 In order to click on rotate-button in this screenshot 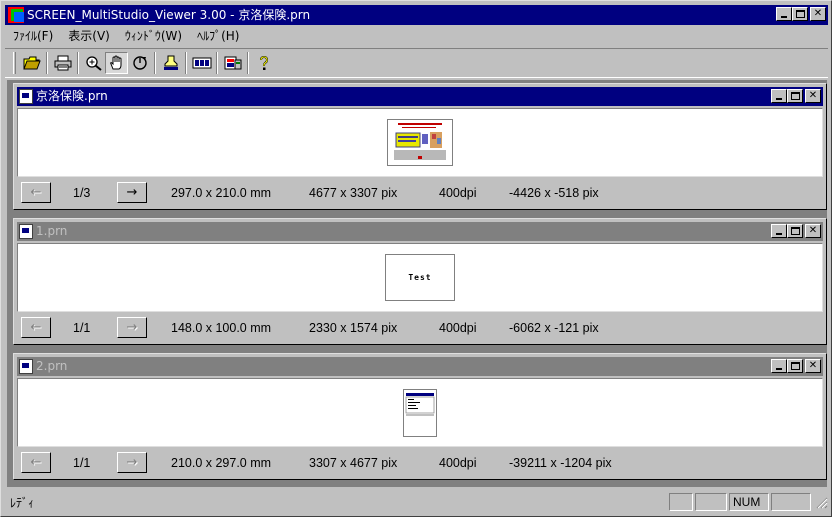, I will do `click(139, 63)`.